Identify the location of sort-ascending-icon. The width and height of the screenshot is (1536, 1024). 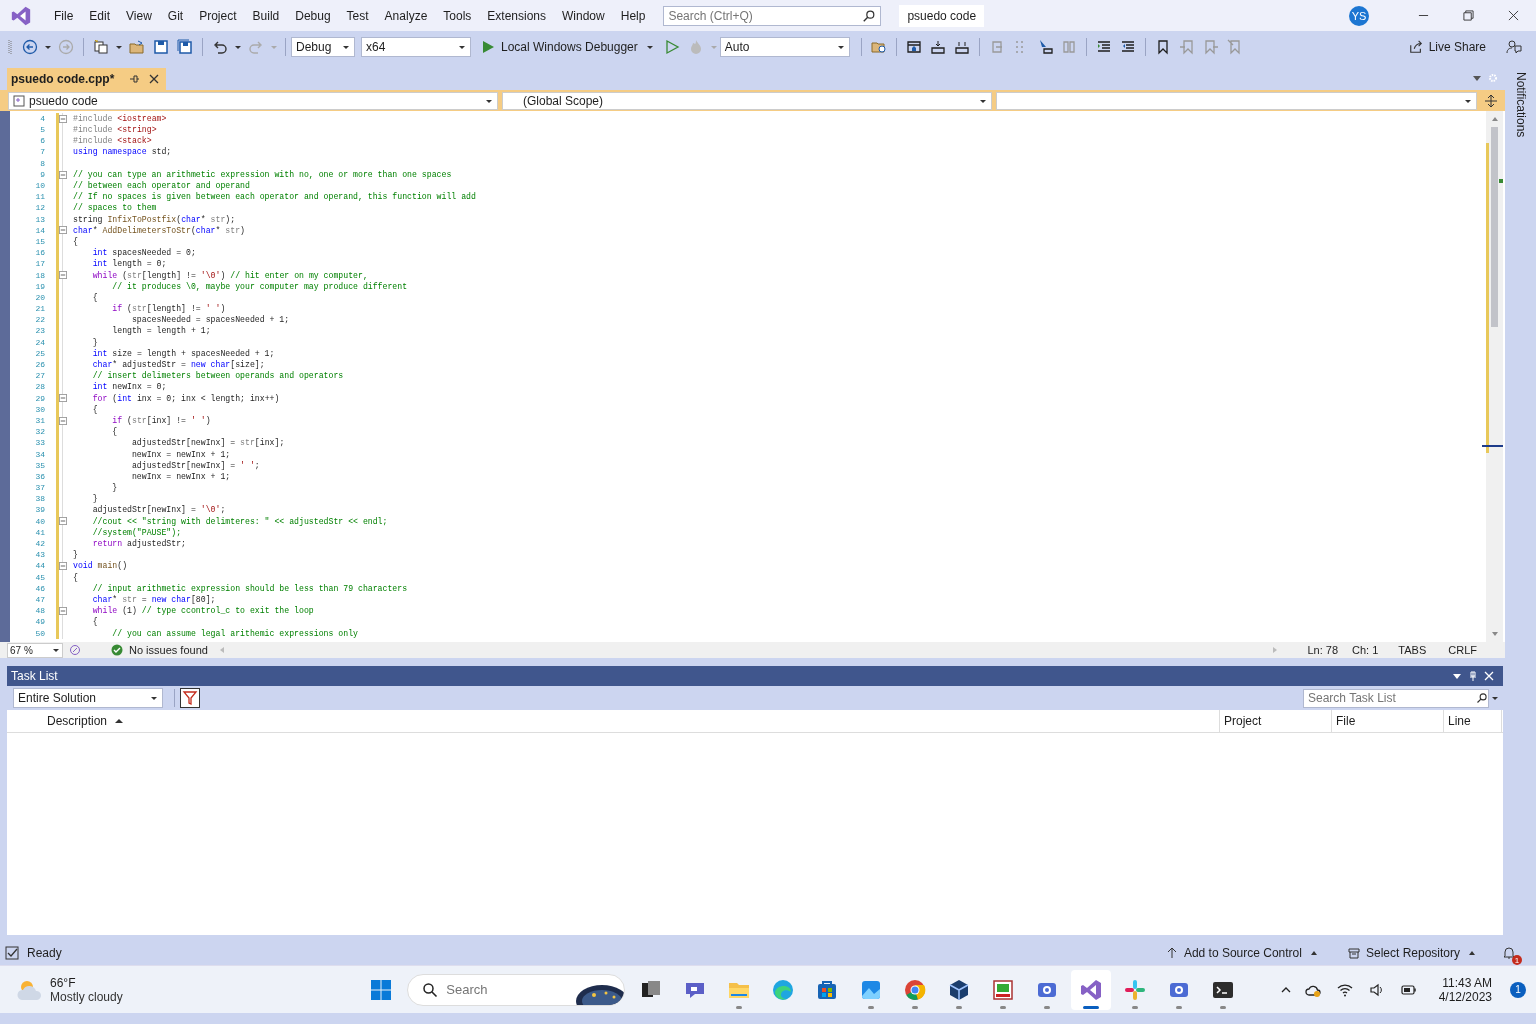
(119, 721).